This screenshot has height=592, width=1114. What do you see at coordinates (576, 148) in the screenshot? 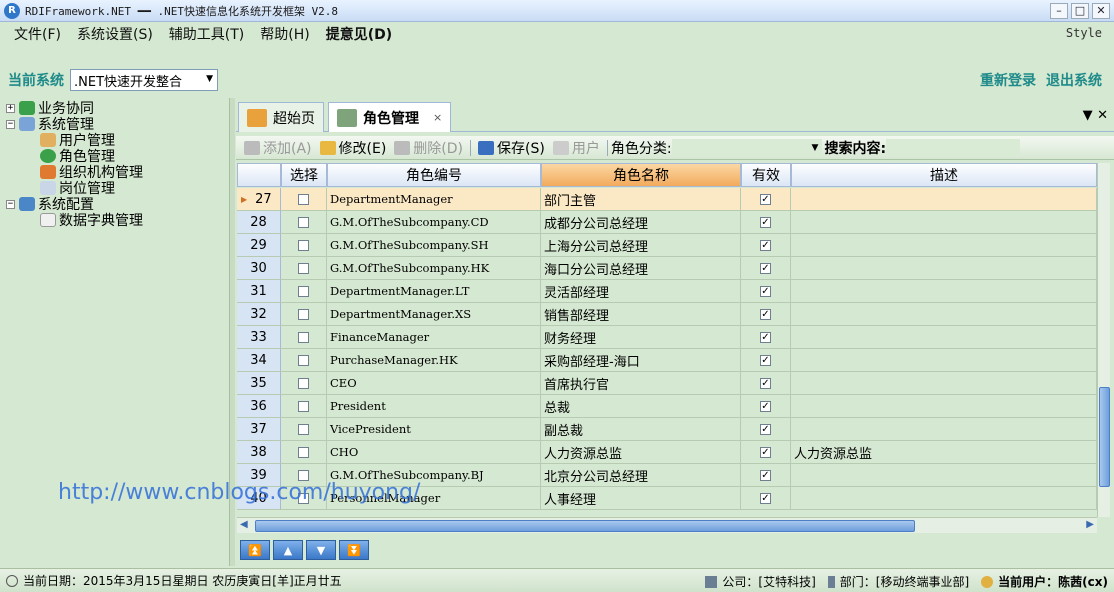
I see `user-button: 用户` at bounding box center [576, 148].